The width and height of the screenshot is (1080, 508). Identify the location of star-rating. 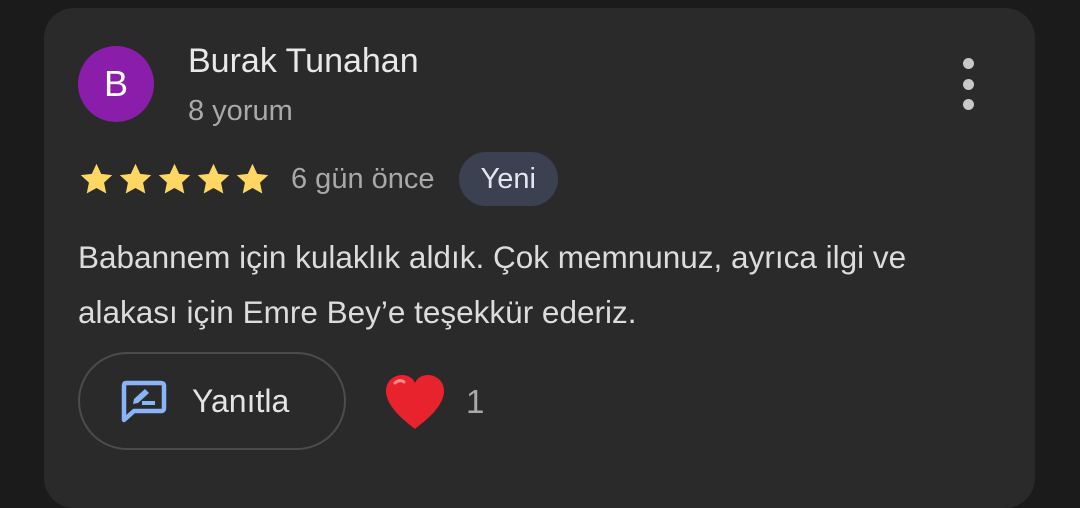
(174, 179).